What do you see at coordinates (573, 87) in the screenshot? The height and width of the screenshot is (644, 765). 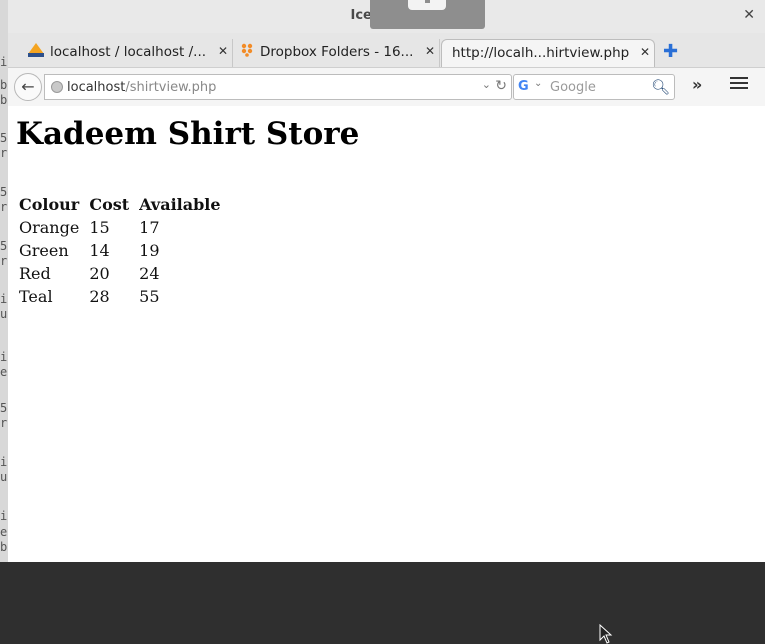 I see `search-input: Google` at bounding box center [573, 87].